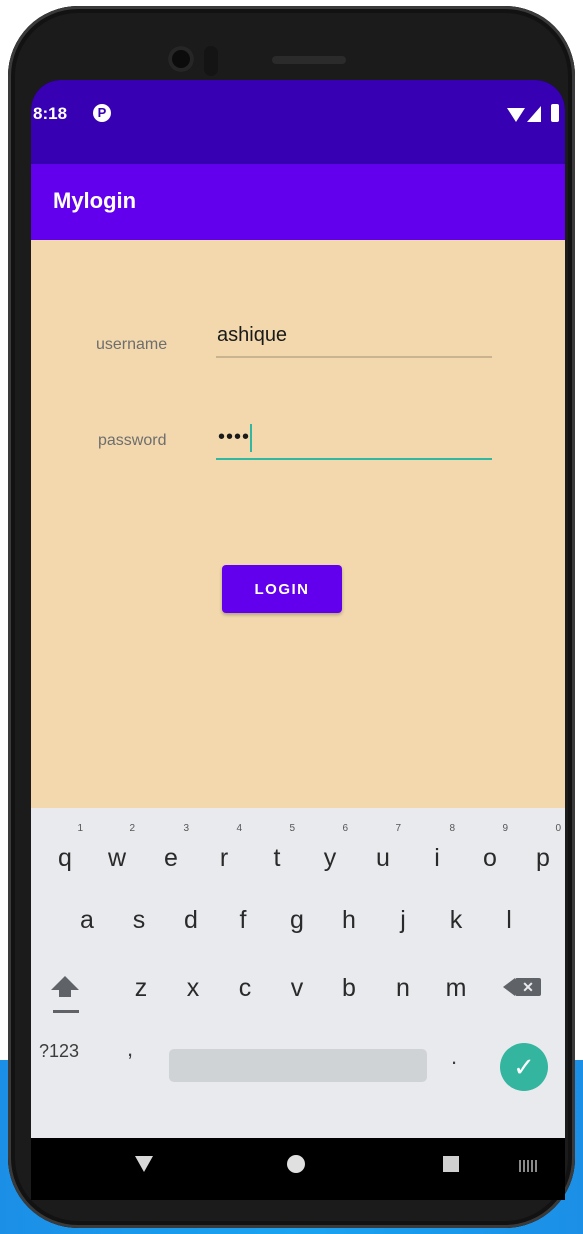  I want to click on key-u-label: u, so click(383, 858).